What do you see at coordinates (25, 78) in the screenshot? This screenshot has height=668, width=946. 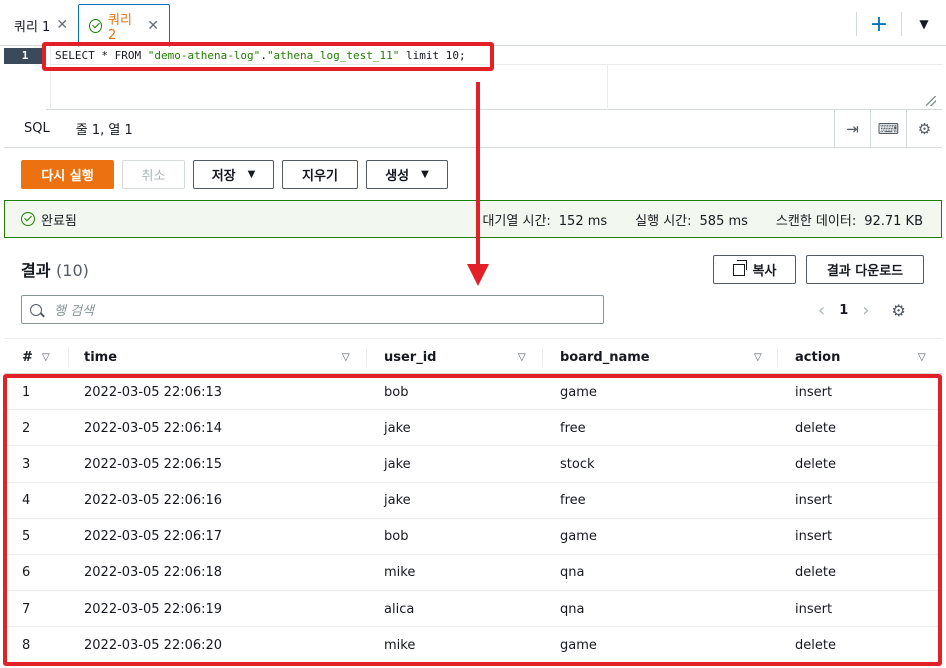 I see `editor-gutter: 1` at bounding box center [25, 78].